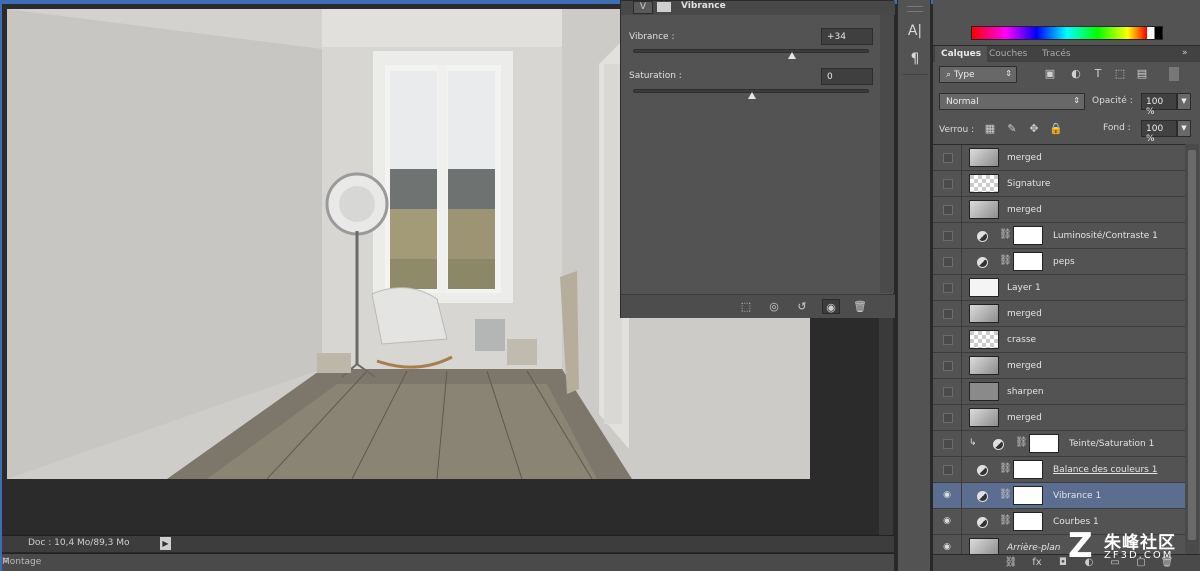 Image resolution: width=1200 pixels, height=571 pixels. What do you see at coordinates (1012, 101) in the screenshot?
I see `blend-mode-select: Normal ⇕` at bounding box center [1012, 101].